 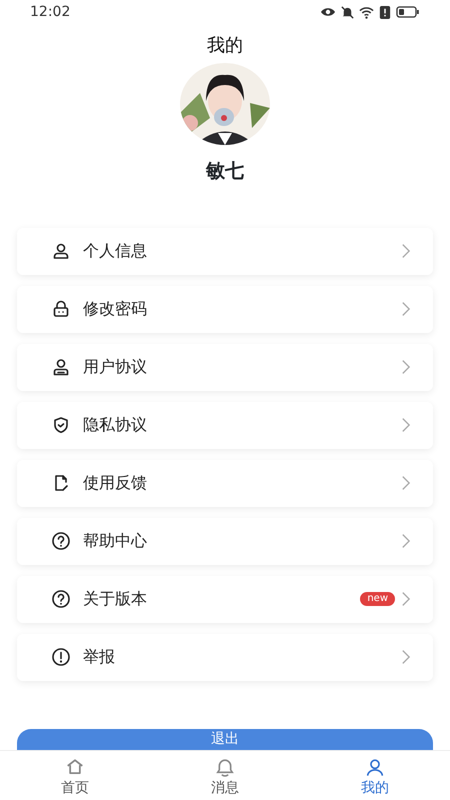 What do you see at coordinates (408, 12) in the screenshot?
I see `battery-icon` at bounding box center [408, 12].